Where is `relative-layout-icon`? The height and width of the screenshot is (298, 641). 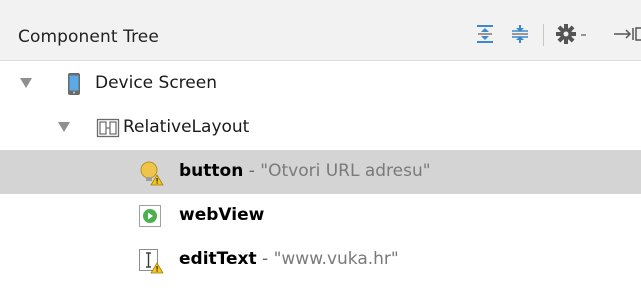
relative-layout-icon is located at coordinates (108, 128).